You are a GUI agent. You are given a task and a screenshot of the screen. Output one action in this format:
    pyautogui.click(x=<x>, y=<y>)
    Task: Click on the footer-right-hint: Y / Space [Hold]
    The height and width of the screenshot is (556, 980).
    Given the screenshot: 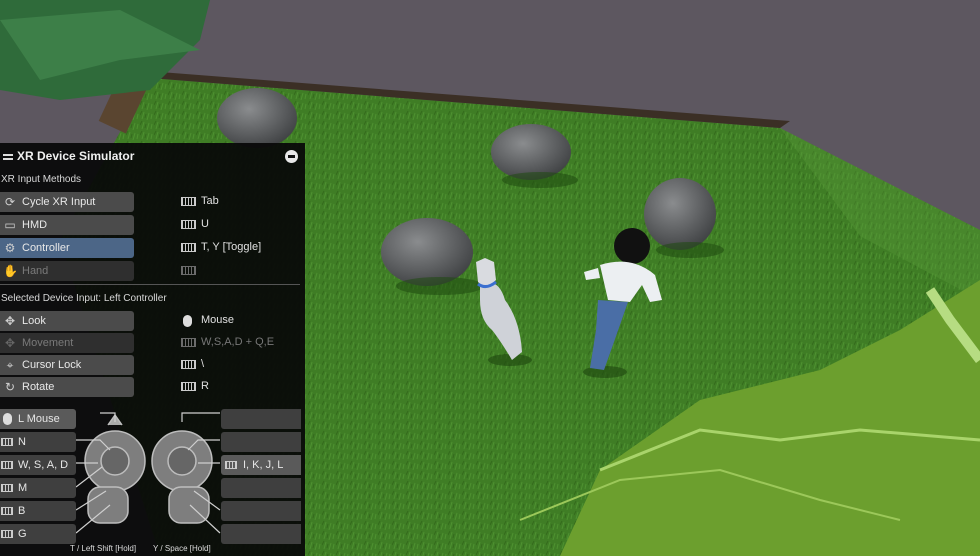 What is the action you would take?
    pyautogui.click(x=182, y=548)
    